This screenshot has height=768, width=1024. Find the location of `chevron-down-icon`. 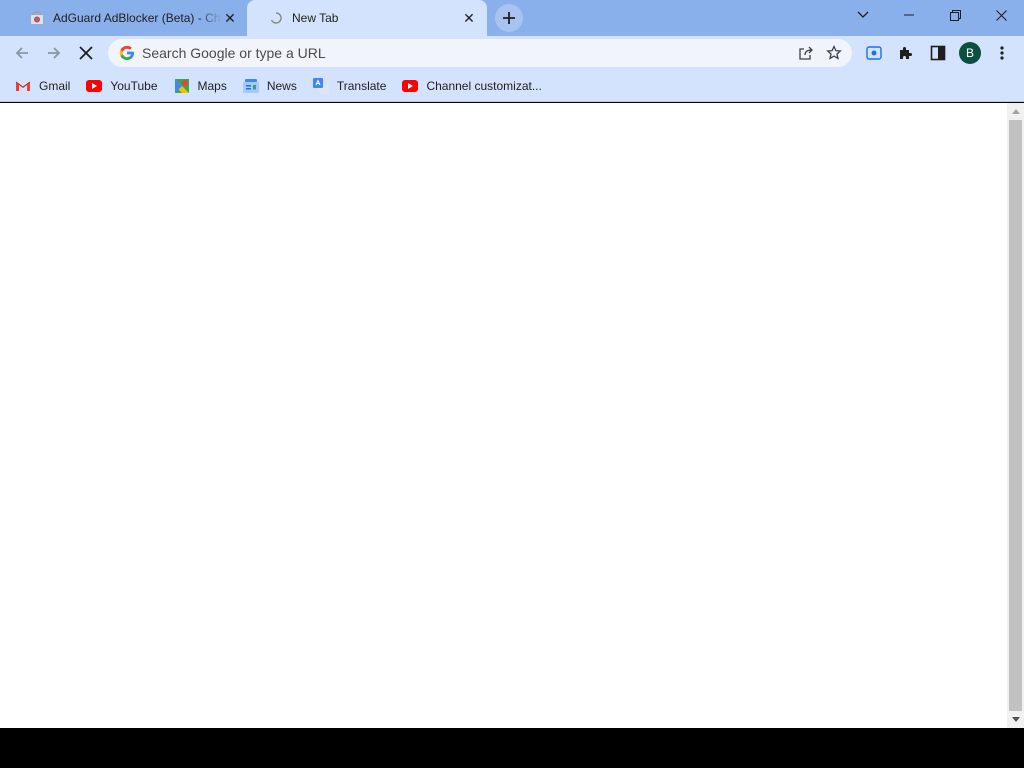

chevron-down-icon is located at coordinates (863, 14).